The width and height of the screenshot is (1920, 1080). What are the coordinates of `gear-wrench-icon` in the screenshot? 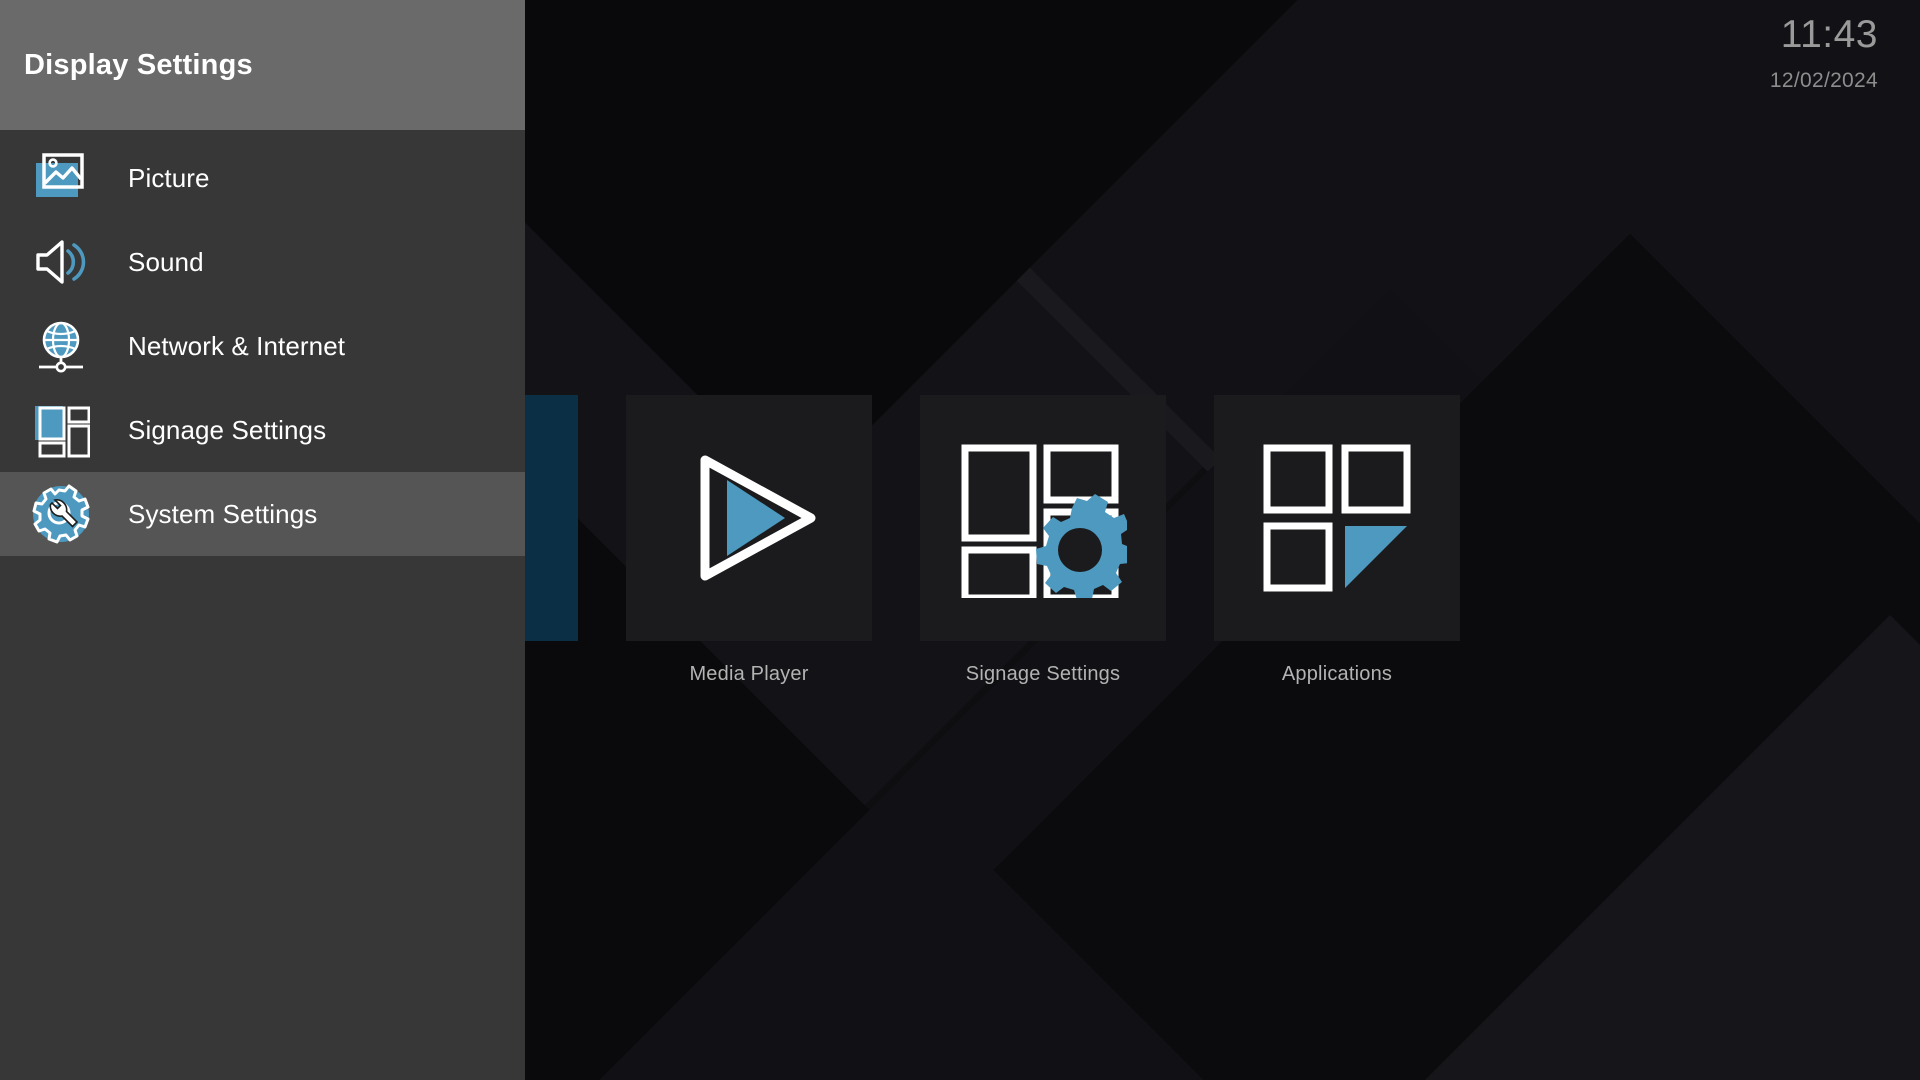 It's located at (61, 514).